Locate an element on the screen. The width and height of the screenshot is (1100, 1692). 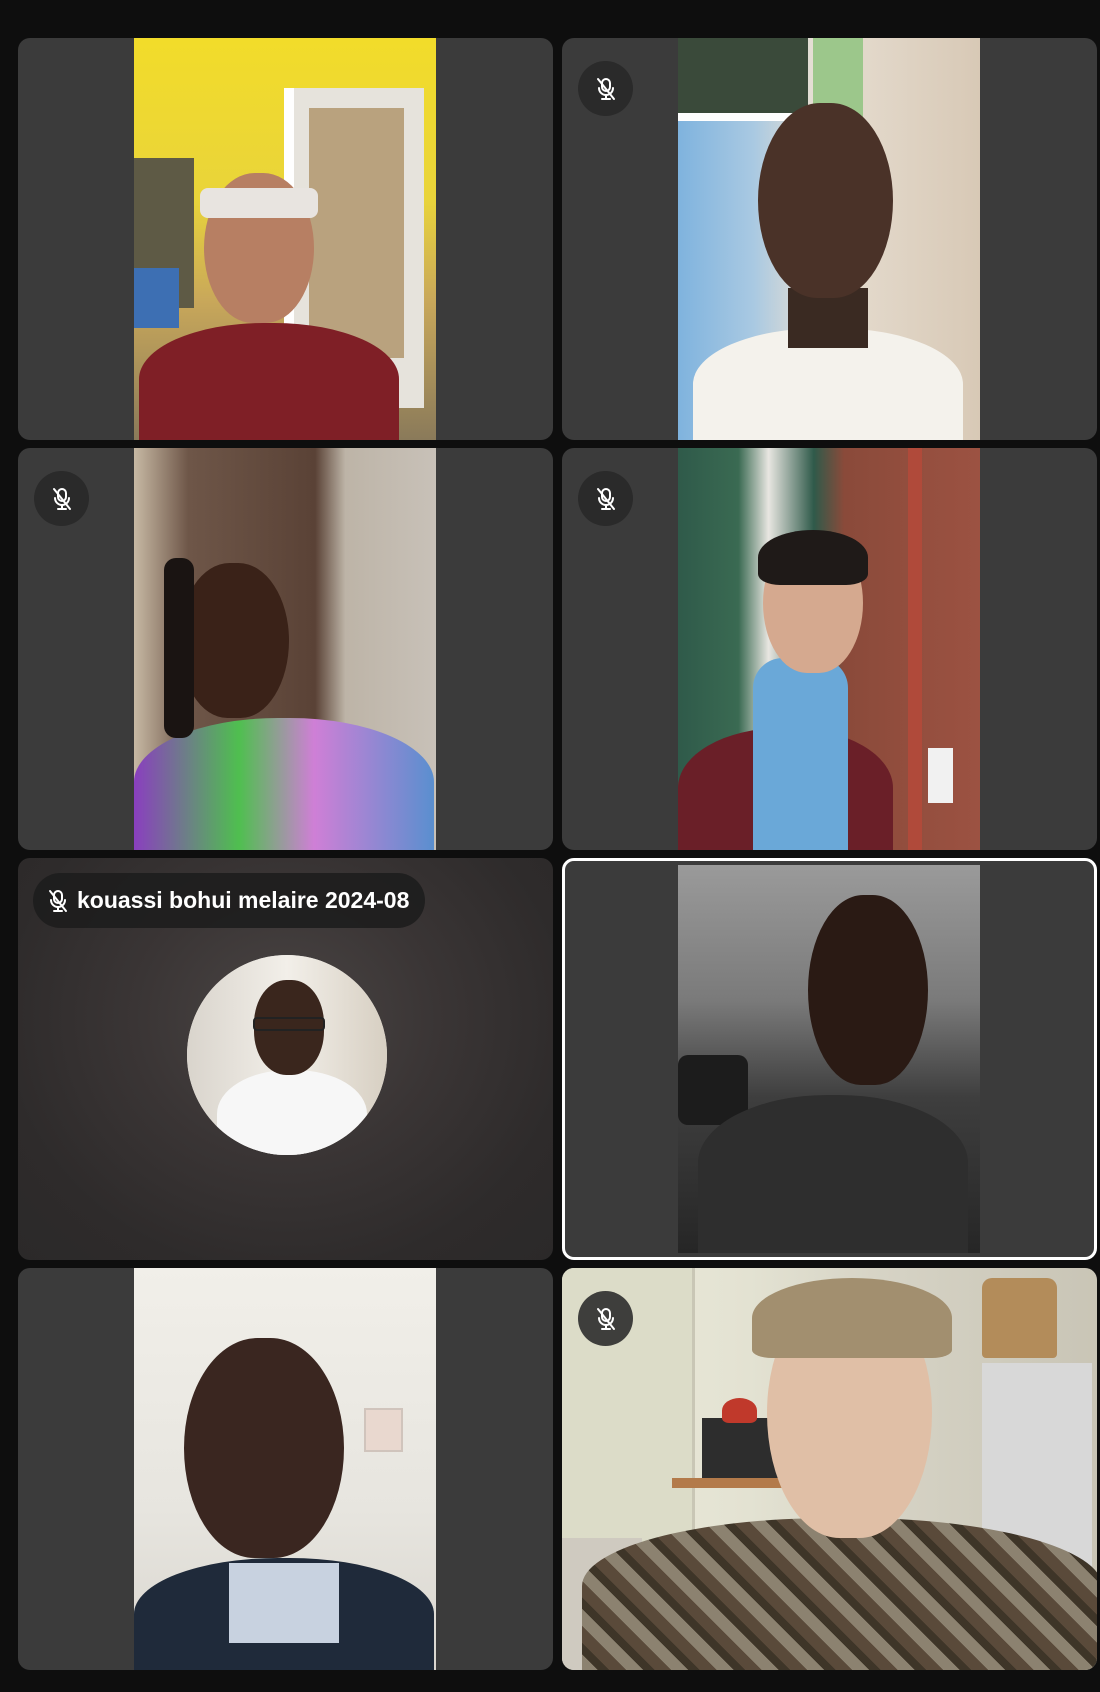
participant-name: kouassi bohui melaire 2024-08 is located at coordinates (243, 900).